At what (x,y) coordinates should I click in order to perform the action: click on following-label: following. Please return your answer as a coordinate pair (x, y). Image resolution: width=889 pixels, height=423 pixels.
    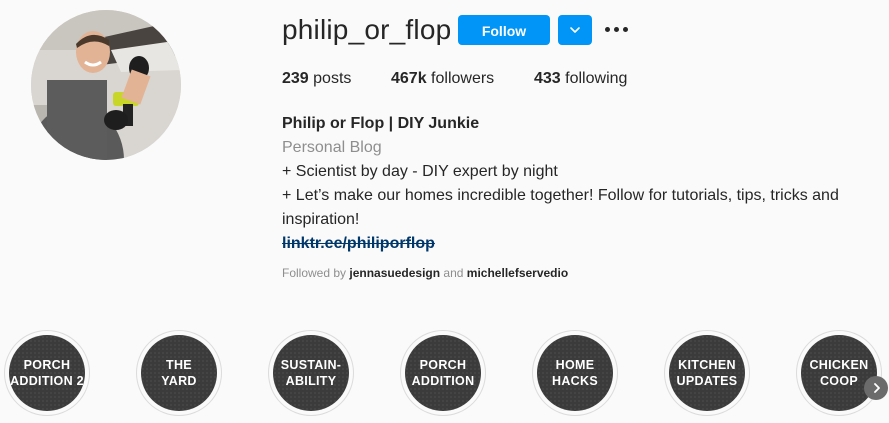
    Looking at the image, I should click on (596, 78).